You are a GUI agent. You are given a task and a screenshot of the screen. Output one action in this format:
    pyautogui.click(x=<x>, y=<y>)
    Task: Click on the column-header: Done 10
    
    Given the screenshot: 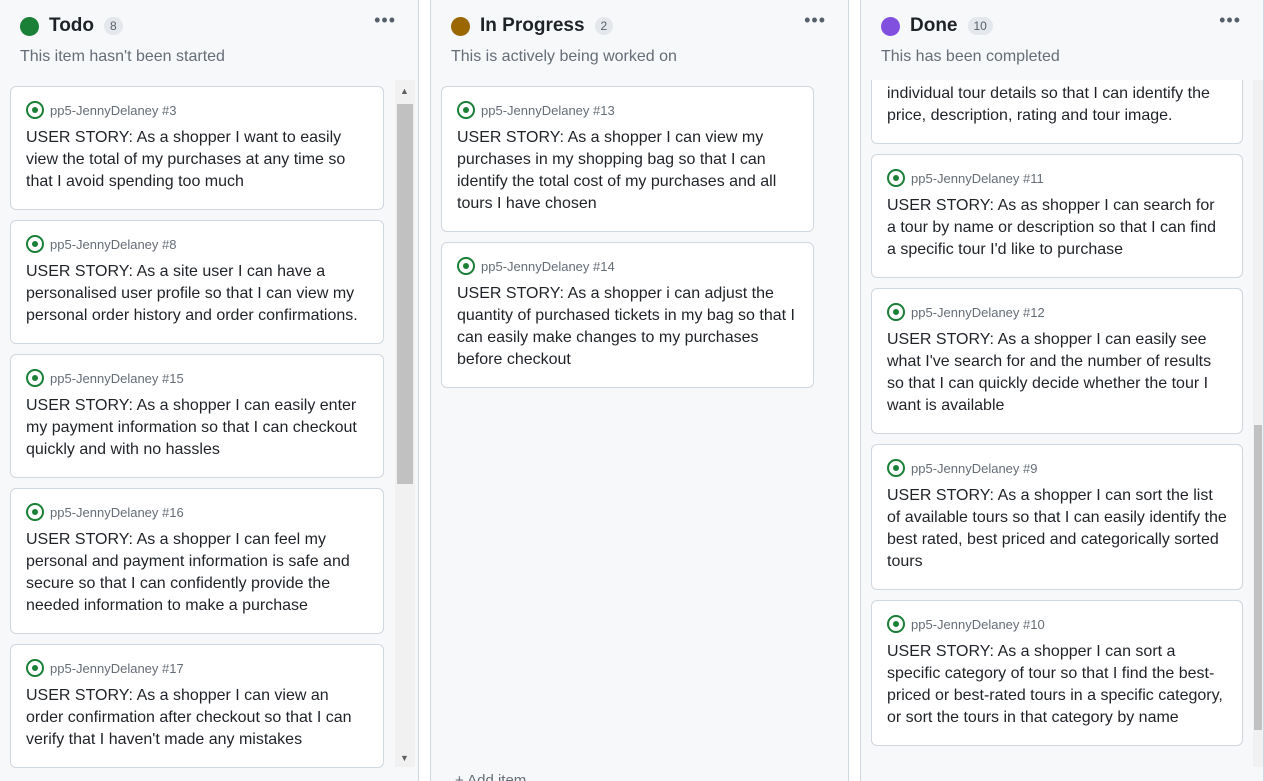 What is the action you would take?
    pyautogui.click(x=937, y=26)
    